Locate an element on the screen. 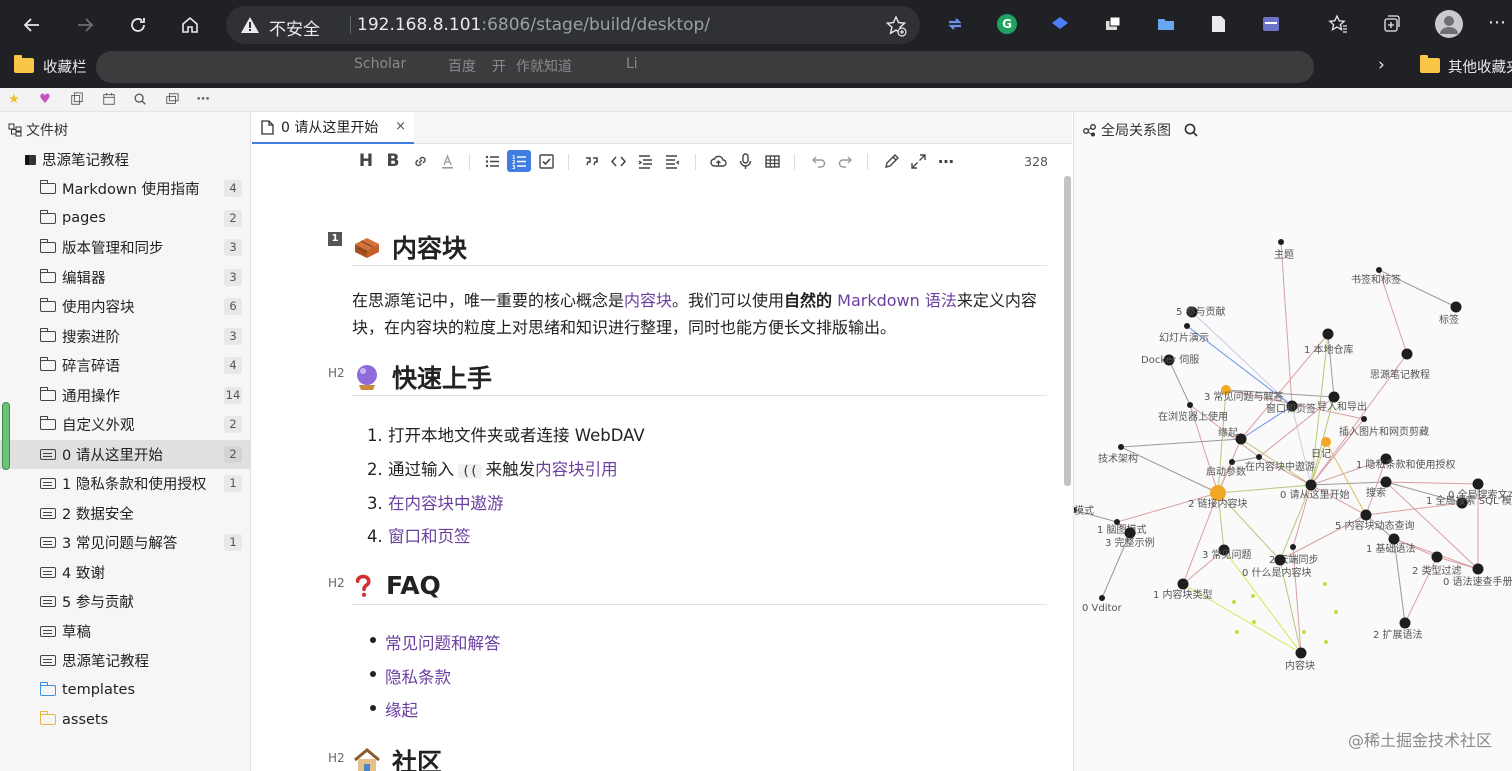 This screenshot has height=771, width=1512. extension-window-icon is located at coordinates (1113, 24).